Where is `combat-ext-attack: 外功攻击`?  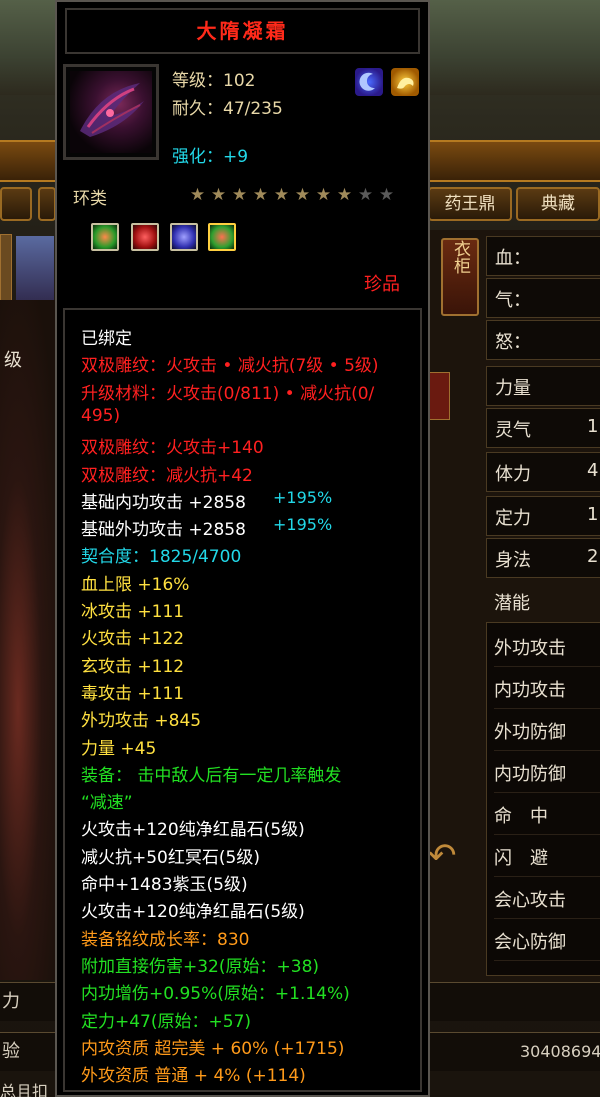 combat-ext-attack: 外功攻击 is located at coordinates (547, 649).